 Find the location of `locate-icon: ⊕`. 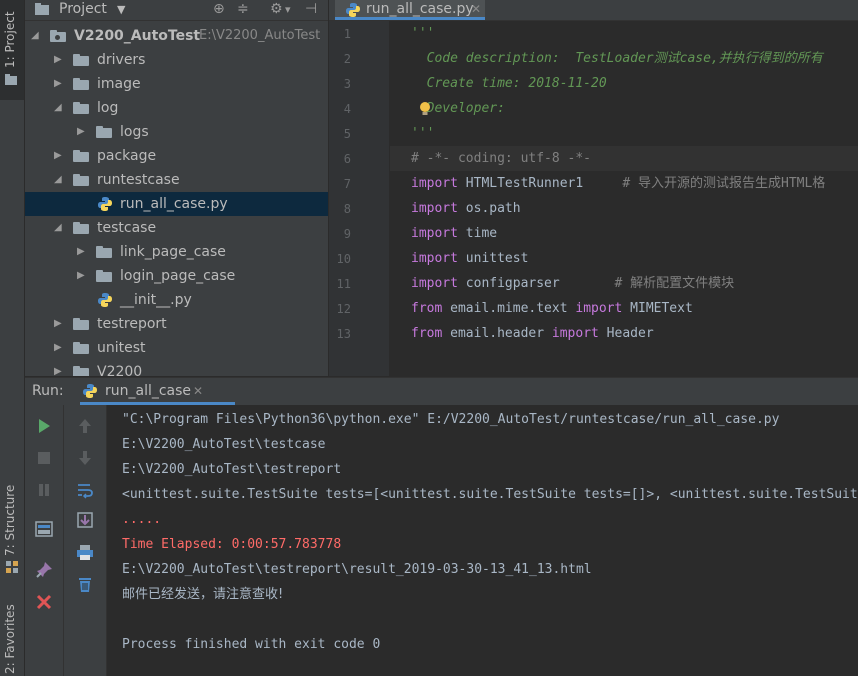

locate-icon: ⊕ is located at coordinates (219, 9).